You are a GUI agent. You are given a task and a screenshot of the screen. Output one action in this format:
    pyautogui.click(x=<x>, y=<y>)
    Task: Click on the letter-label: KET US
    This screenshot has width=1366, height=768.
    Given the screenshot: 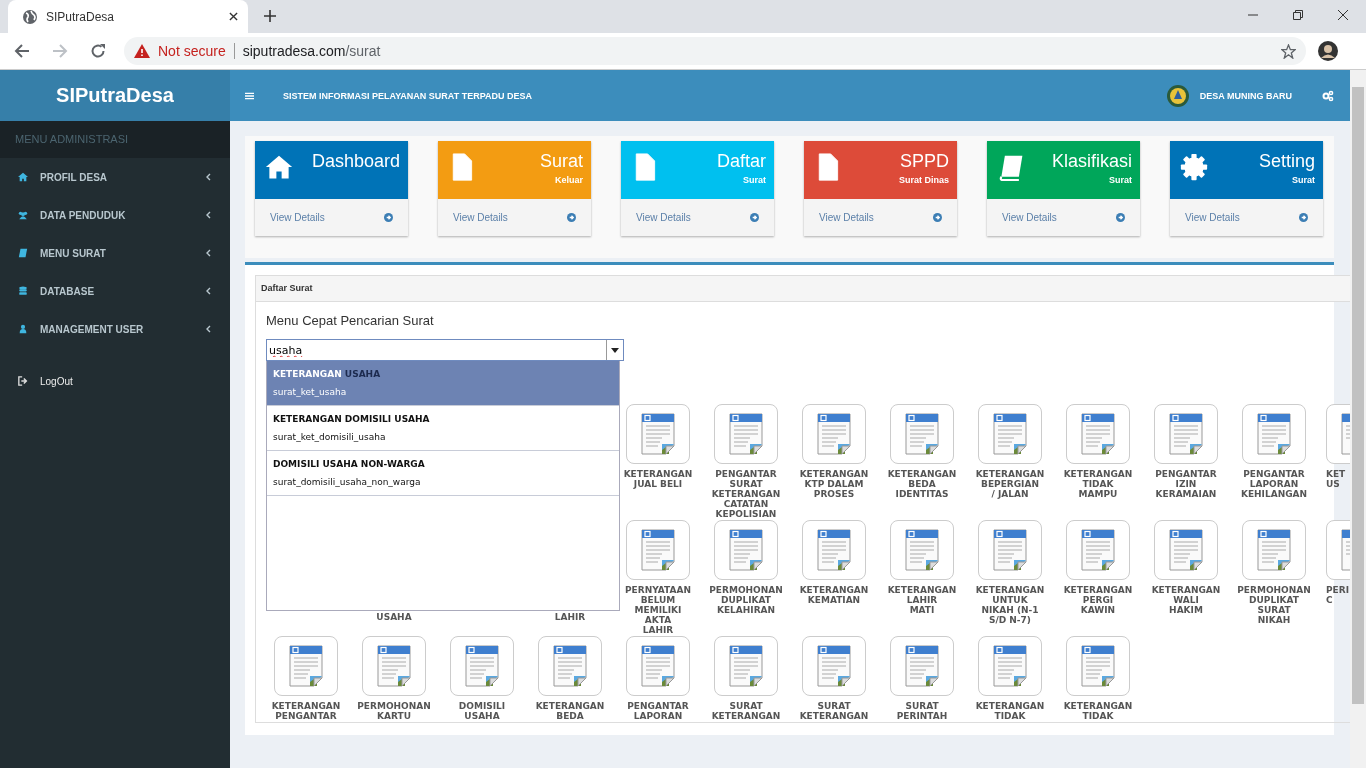 What is the action you would take?
    pyautogui.click(x=1336, y=479)
    